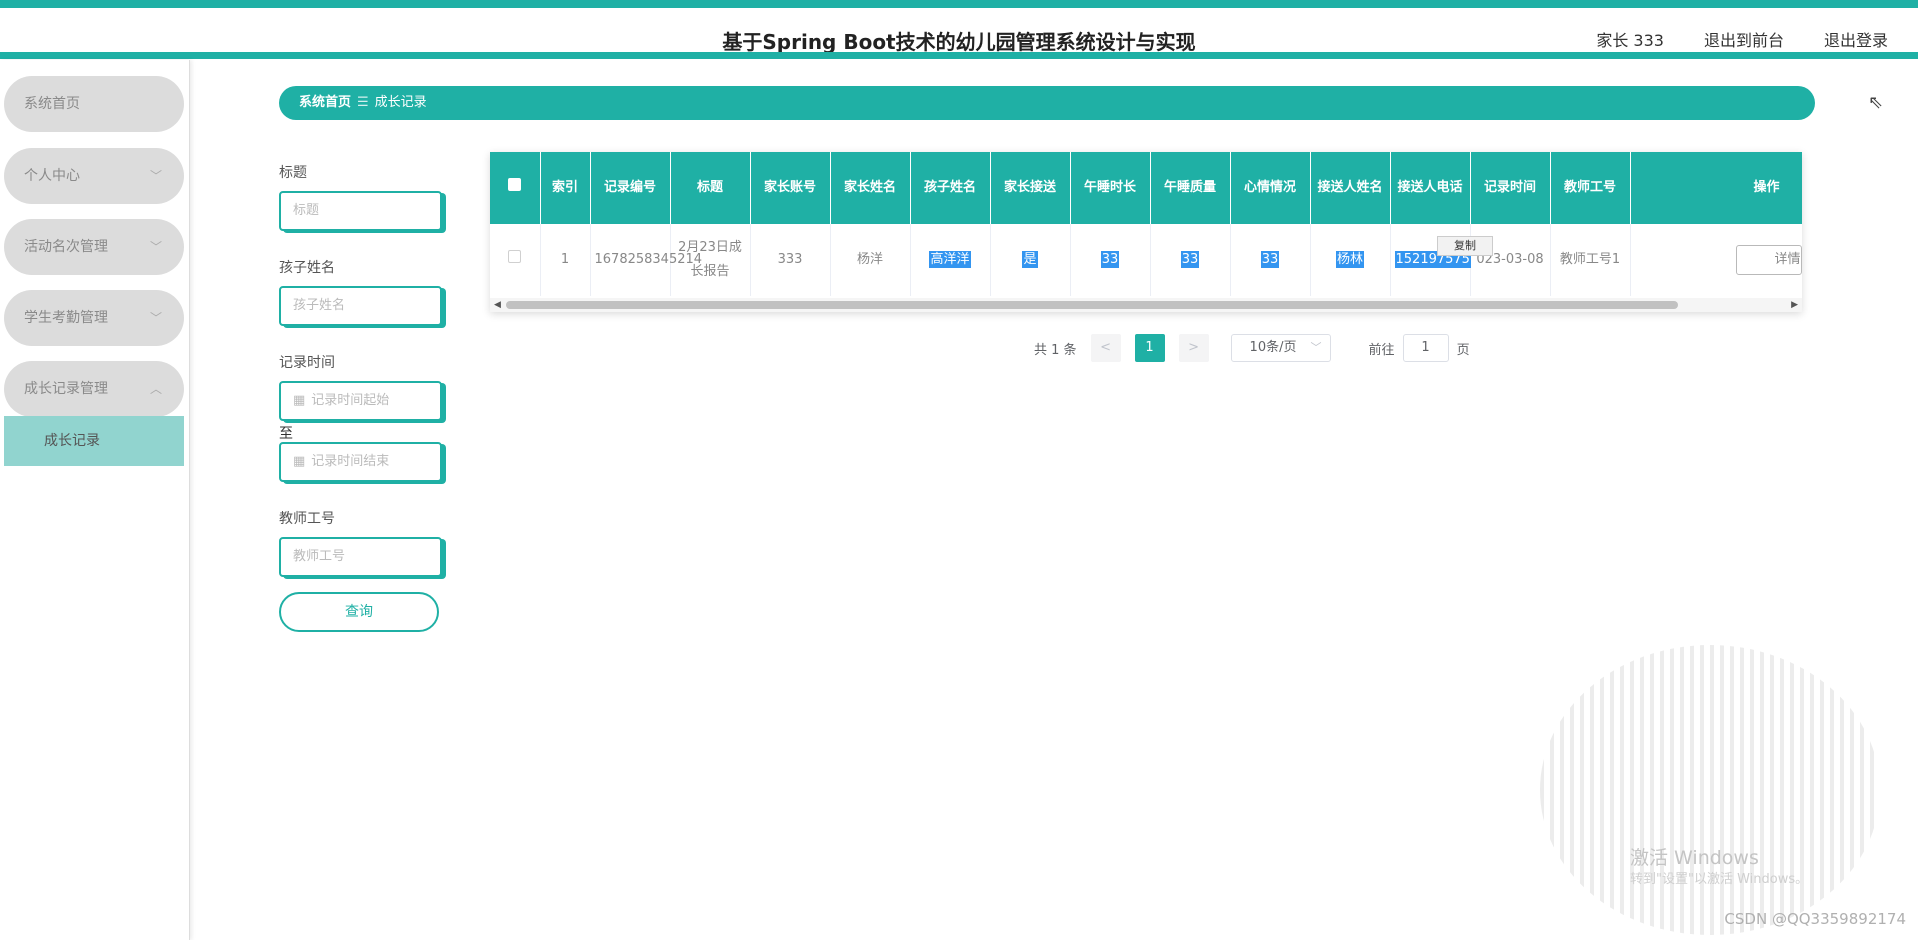 This screenshot has width=1918, height=940. Describe the element at coordinates (870, 260) in the screenshot. I see `cell-parent-name: 杨洋` at that location.